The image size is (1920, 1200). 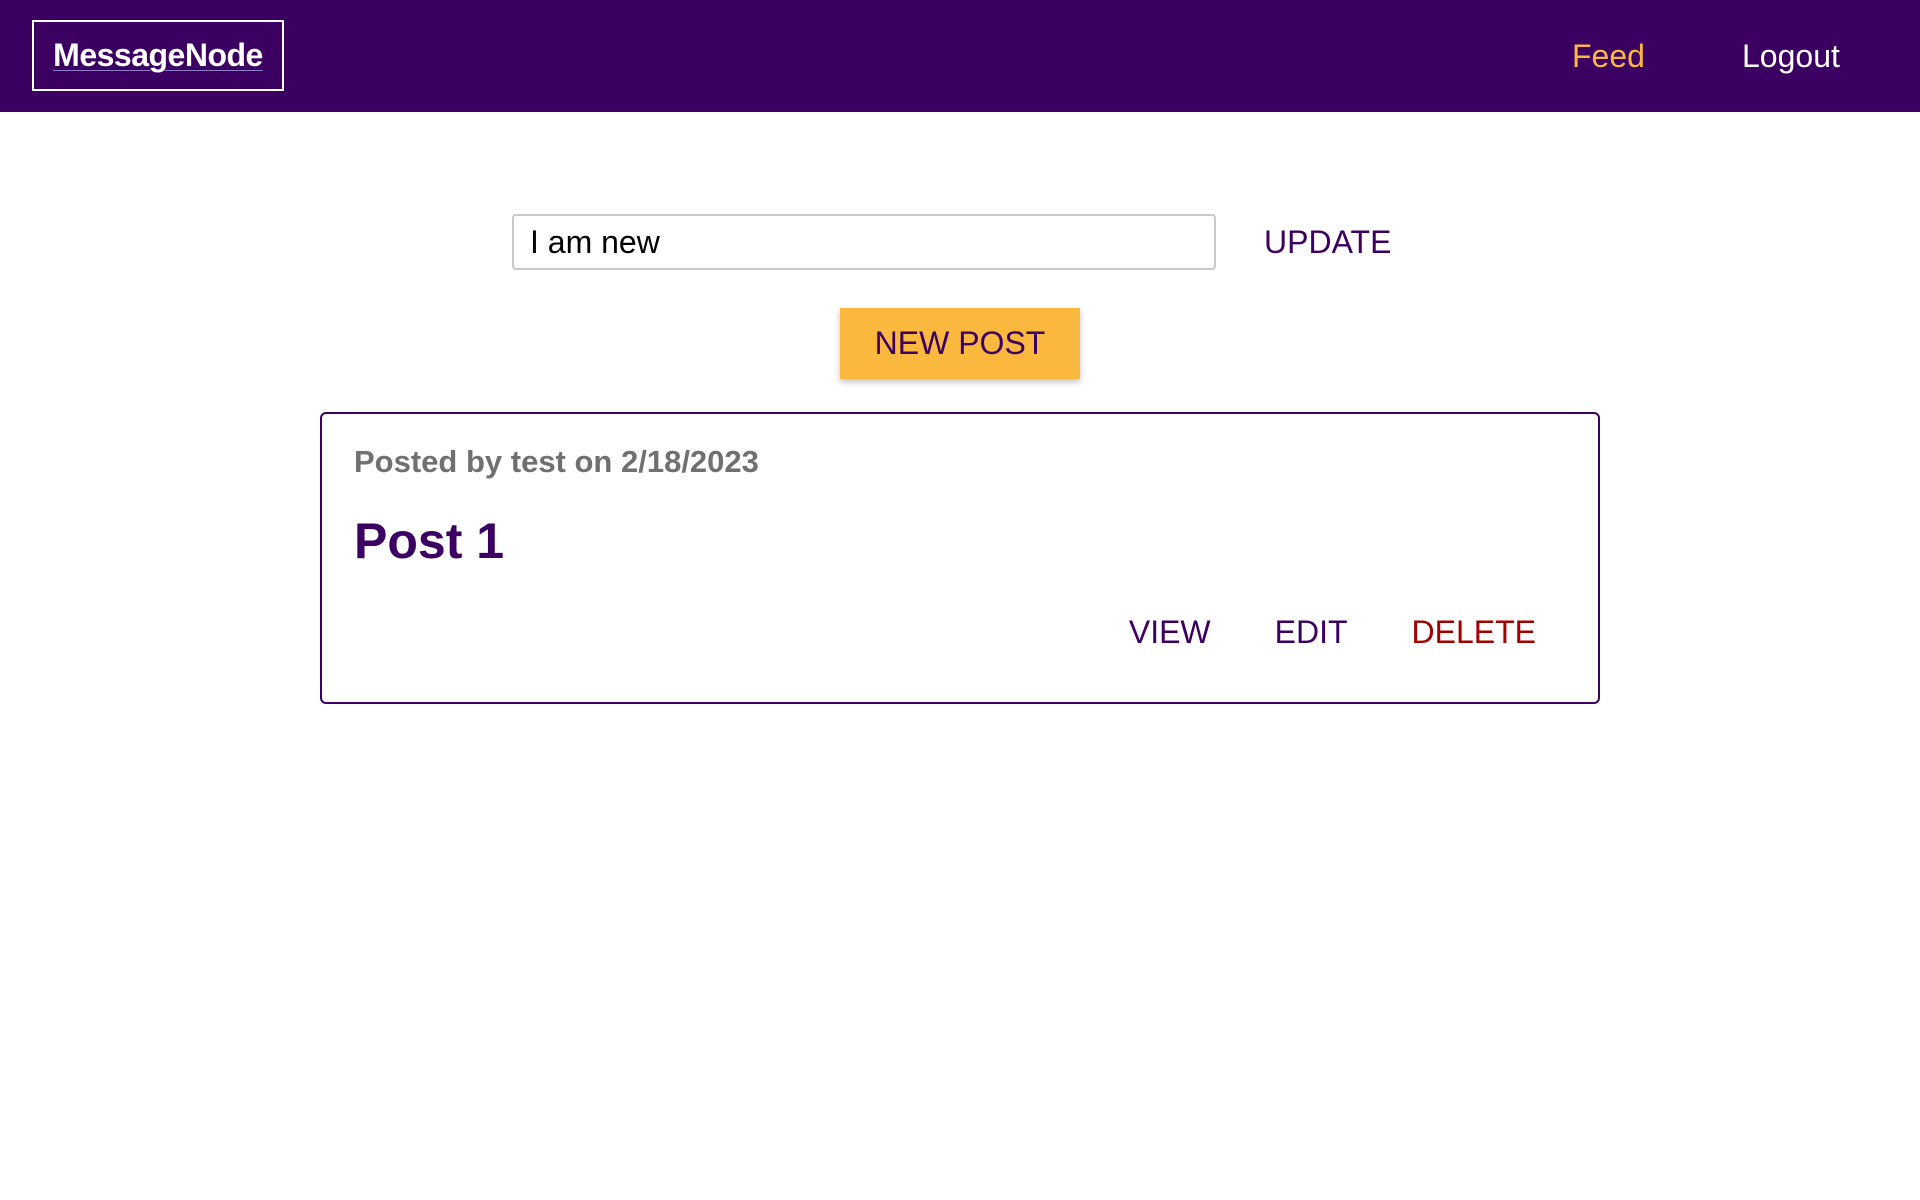 I want to click on delete-post-button: DELETE, so click(x=1474, y=632).